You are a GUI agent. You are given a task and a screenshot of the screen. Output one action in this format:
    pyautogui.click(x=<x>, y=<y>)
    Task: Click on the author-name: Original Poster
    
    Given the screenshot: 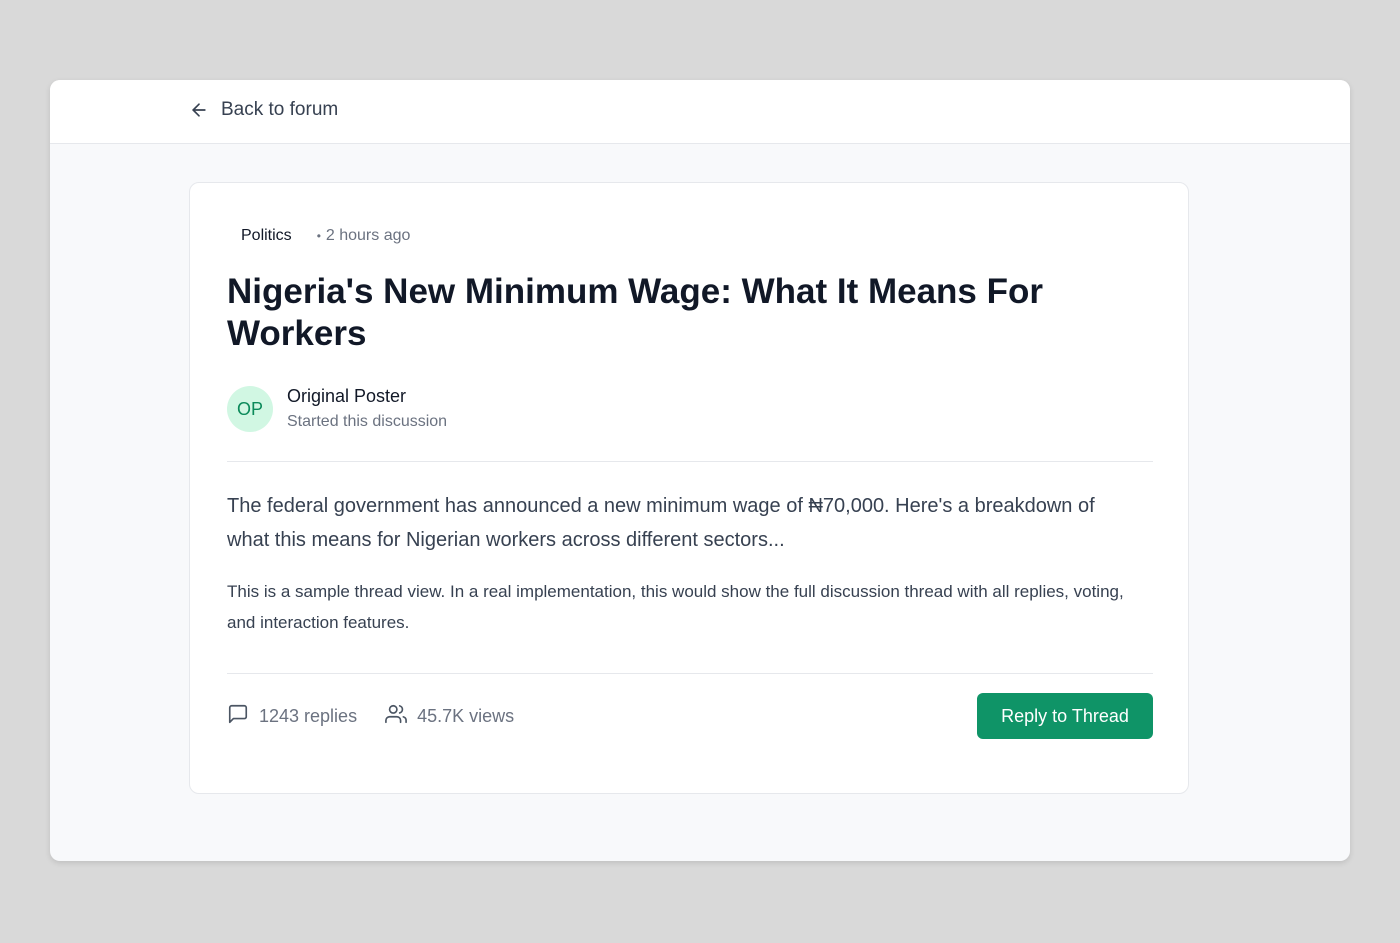 What is the action you would take?
    pyautogui.click(x=367, y=396)
    